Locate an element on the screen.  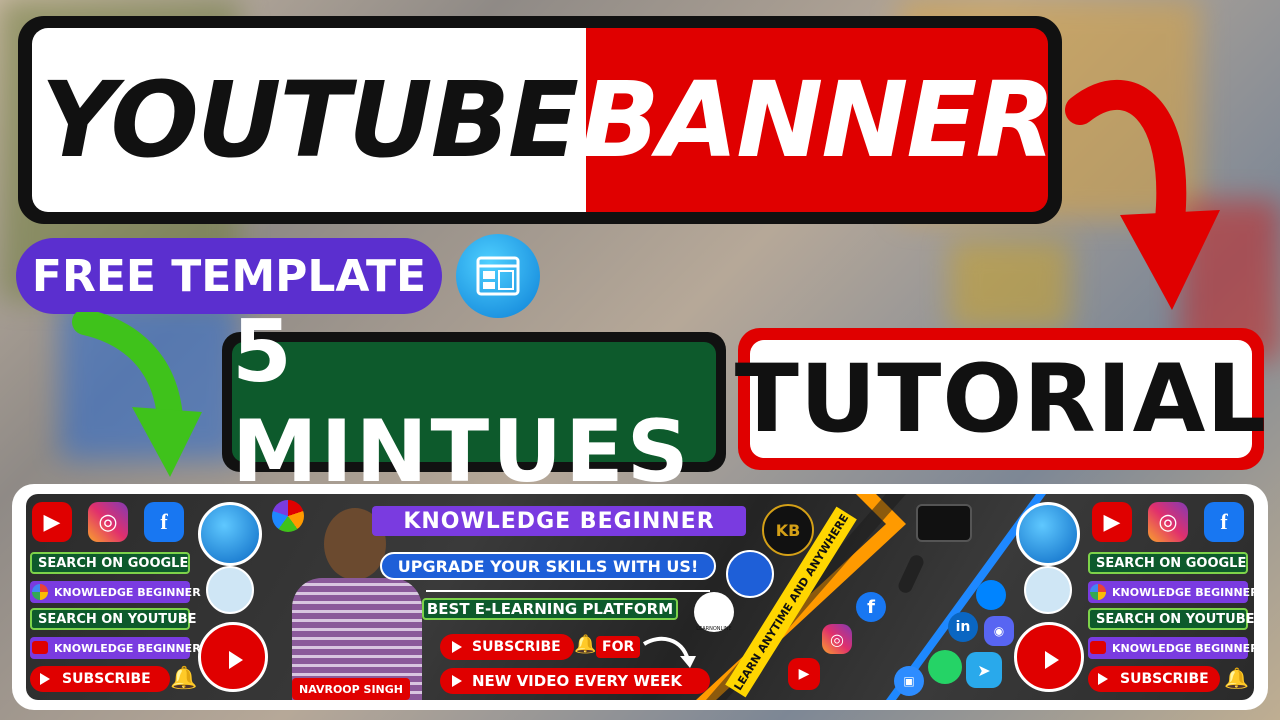
learnonline-text: LEARNONLINE is located at coordinates (714, 629).